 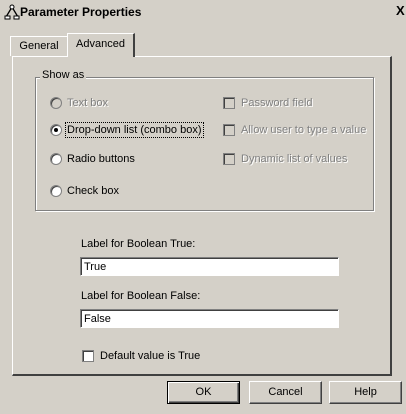 What do you see at coordinates (93, 191) in the screenshot?
I see `radio-check-box-label: Check box` at bounding box center [93, 191].